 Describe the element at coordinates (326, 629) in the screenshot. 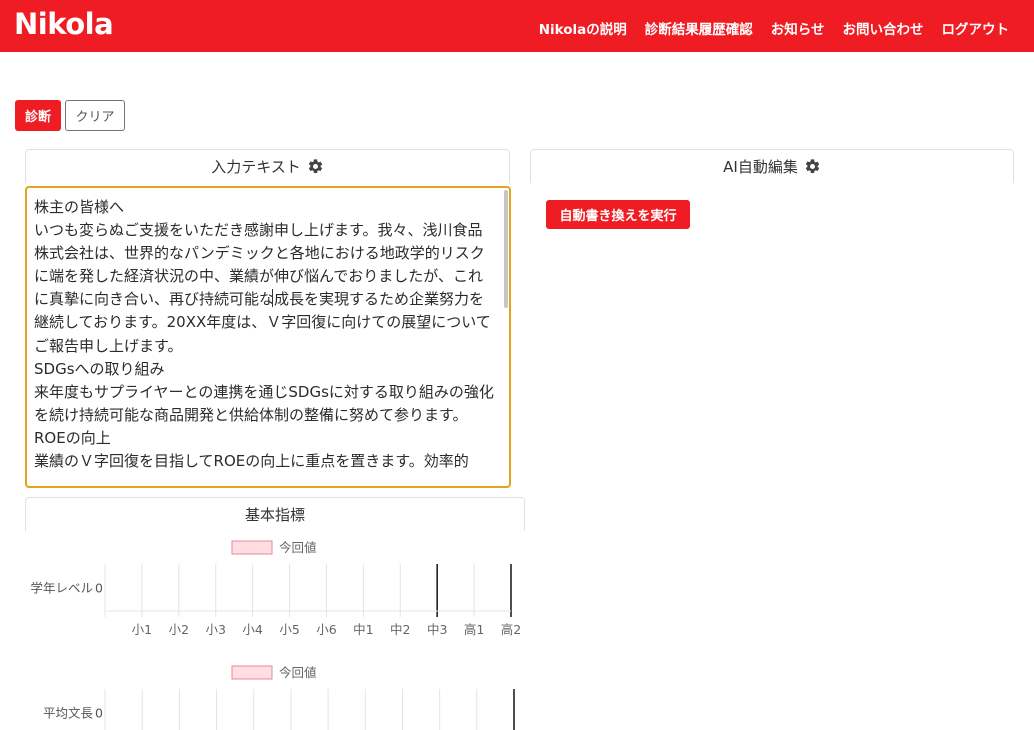

I see `tick-label: 小6` at that location.